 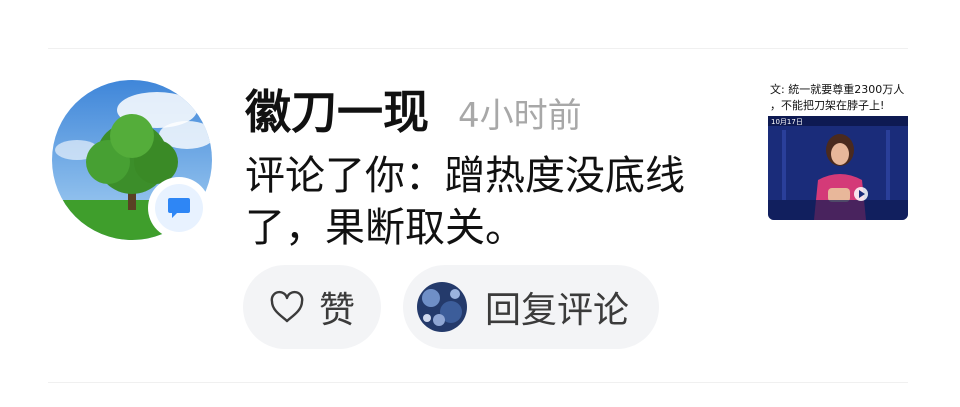 What do you see at coordinates (520, 116) in the screenshot?
I see `timestamp: 4小时前` at bounding box center [520, 116].